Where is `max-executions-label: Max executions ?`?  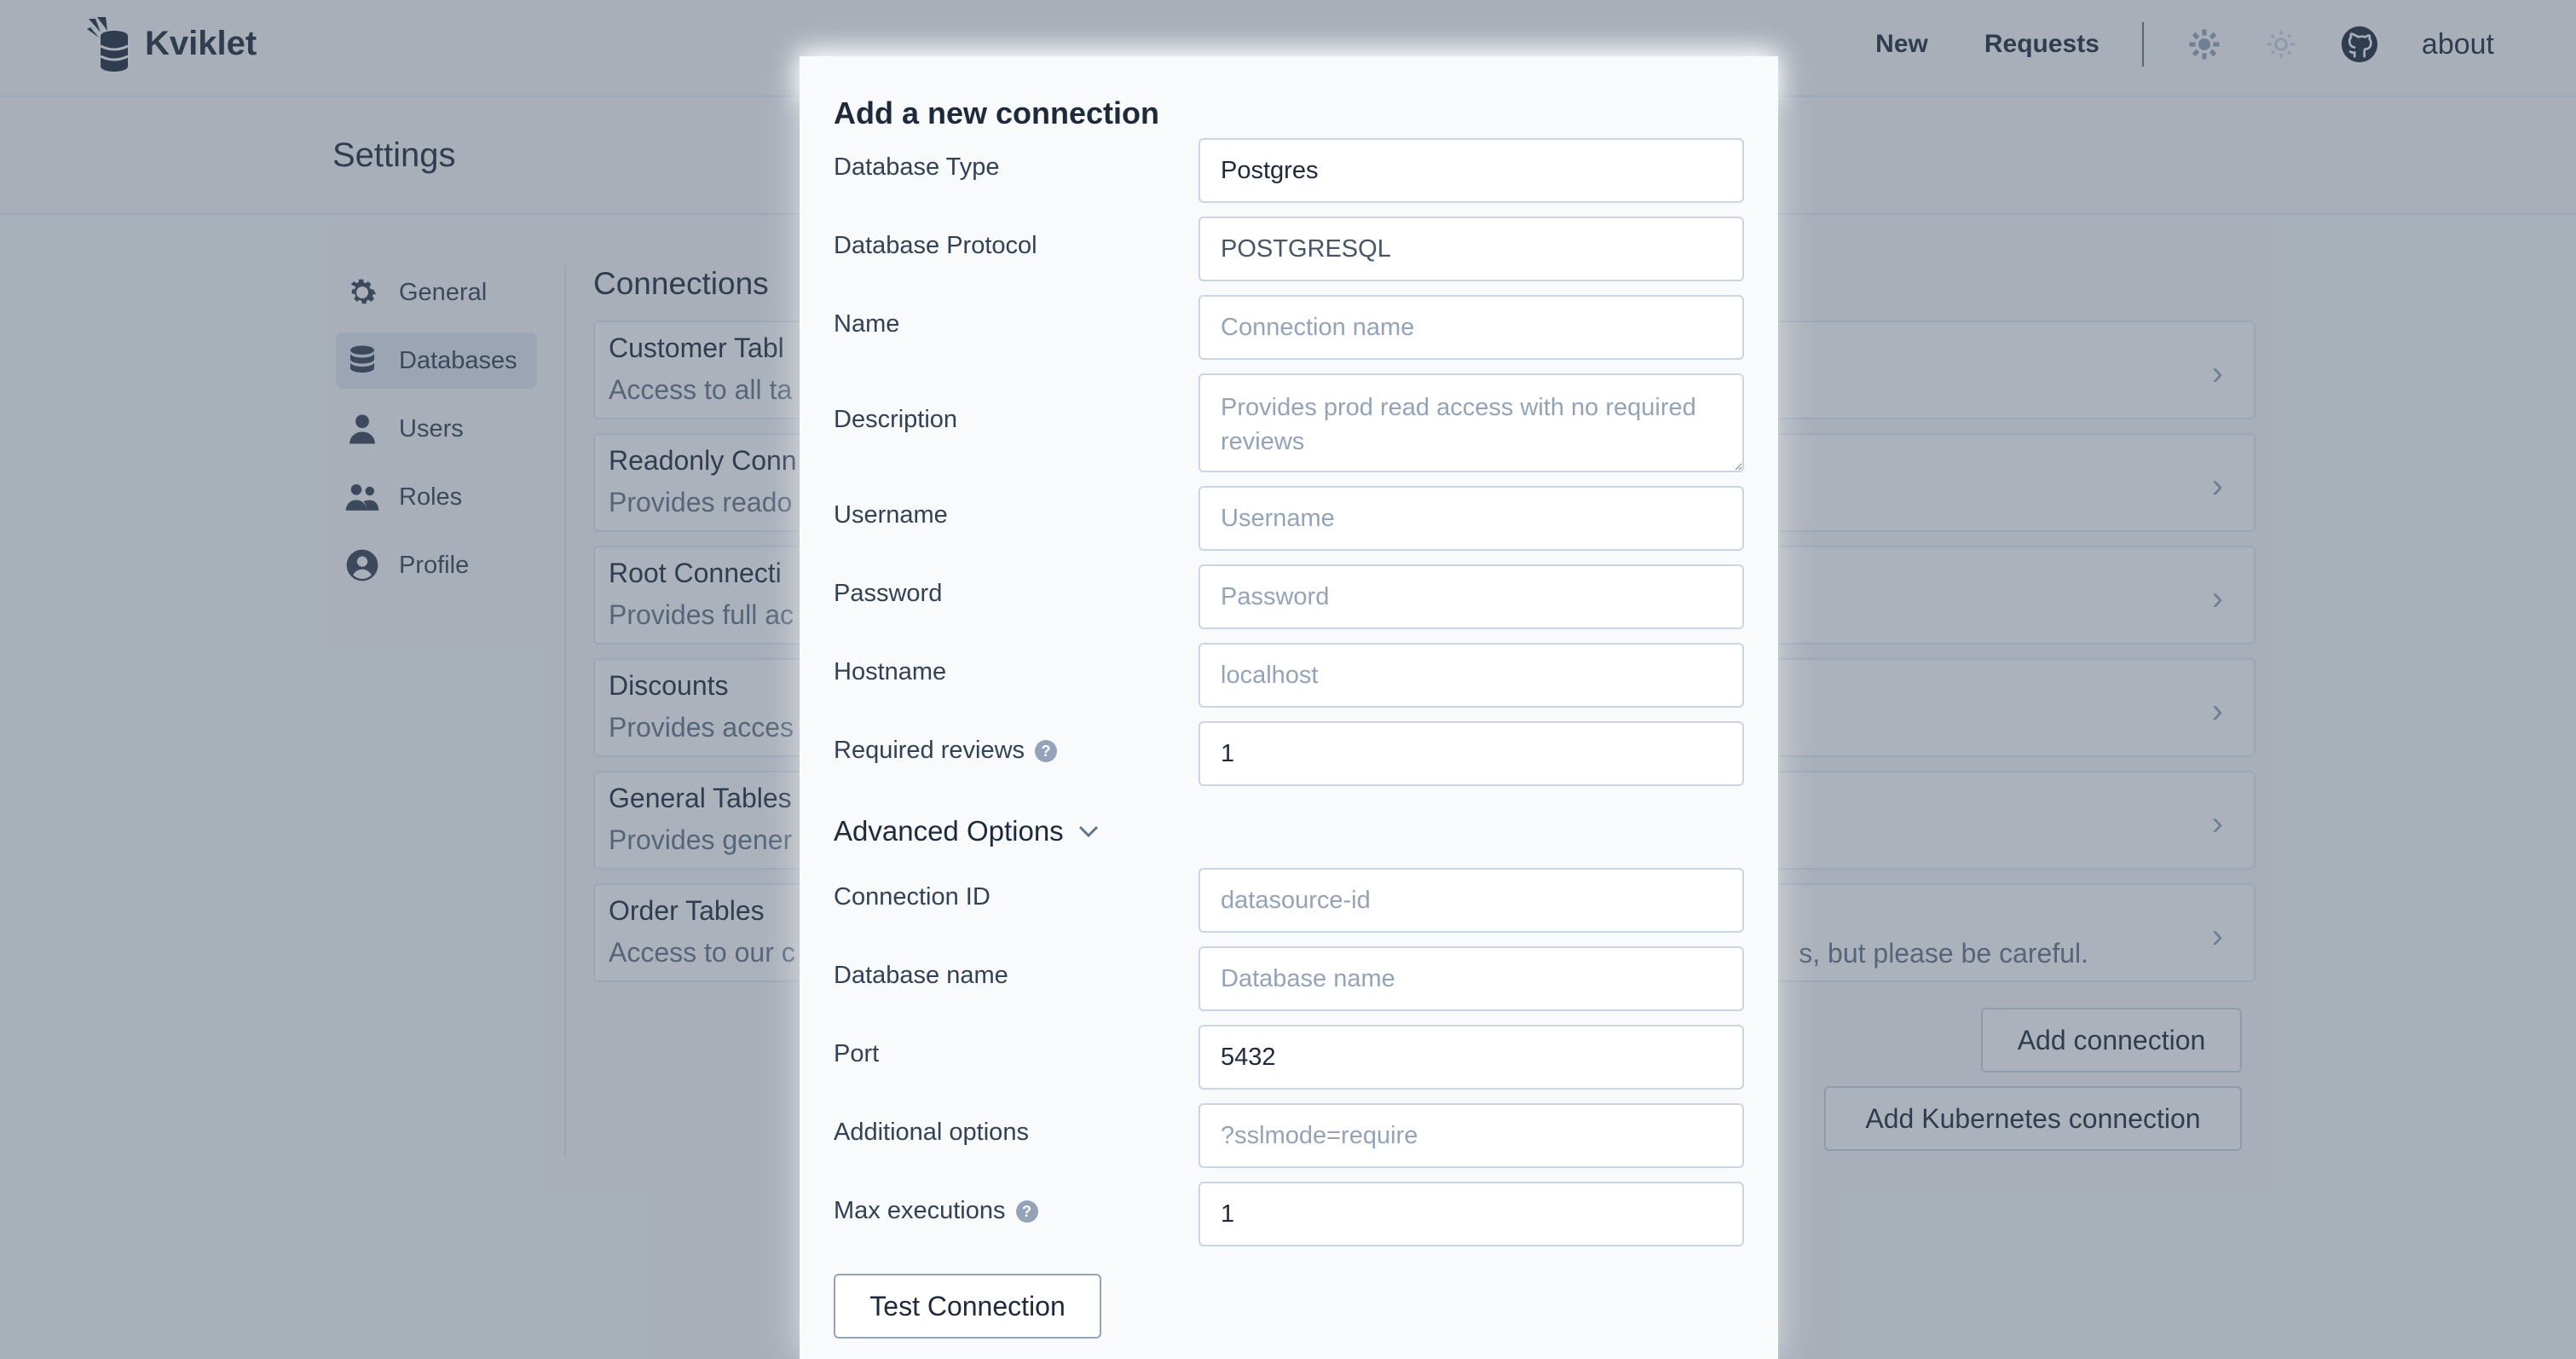 max-executions-label: Max executions ? is located at coordinates (936, 1211).